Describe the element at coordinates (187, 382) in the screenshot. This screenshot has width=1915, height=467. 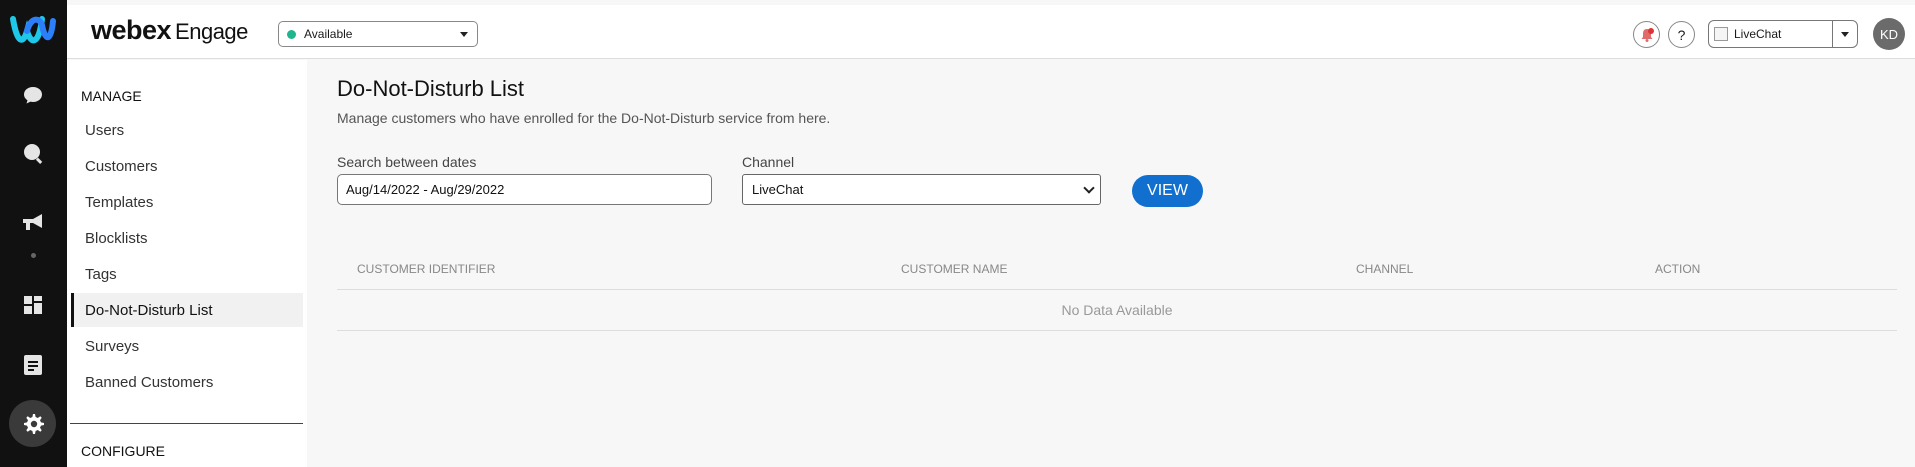
I see `sidebar-item-banned-customers: Banned Customers` at that location.